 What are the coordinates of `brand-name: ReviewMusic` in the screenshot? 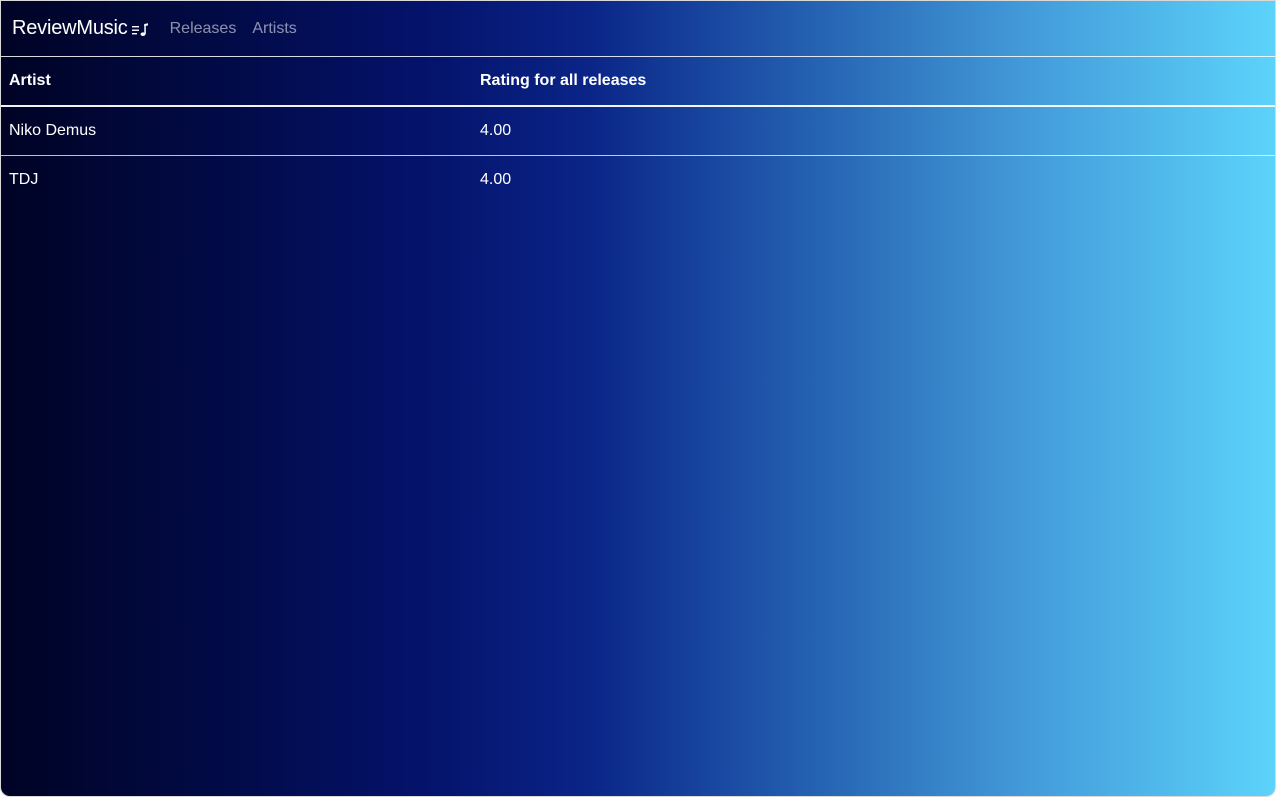 It's located at (70, 28).